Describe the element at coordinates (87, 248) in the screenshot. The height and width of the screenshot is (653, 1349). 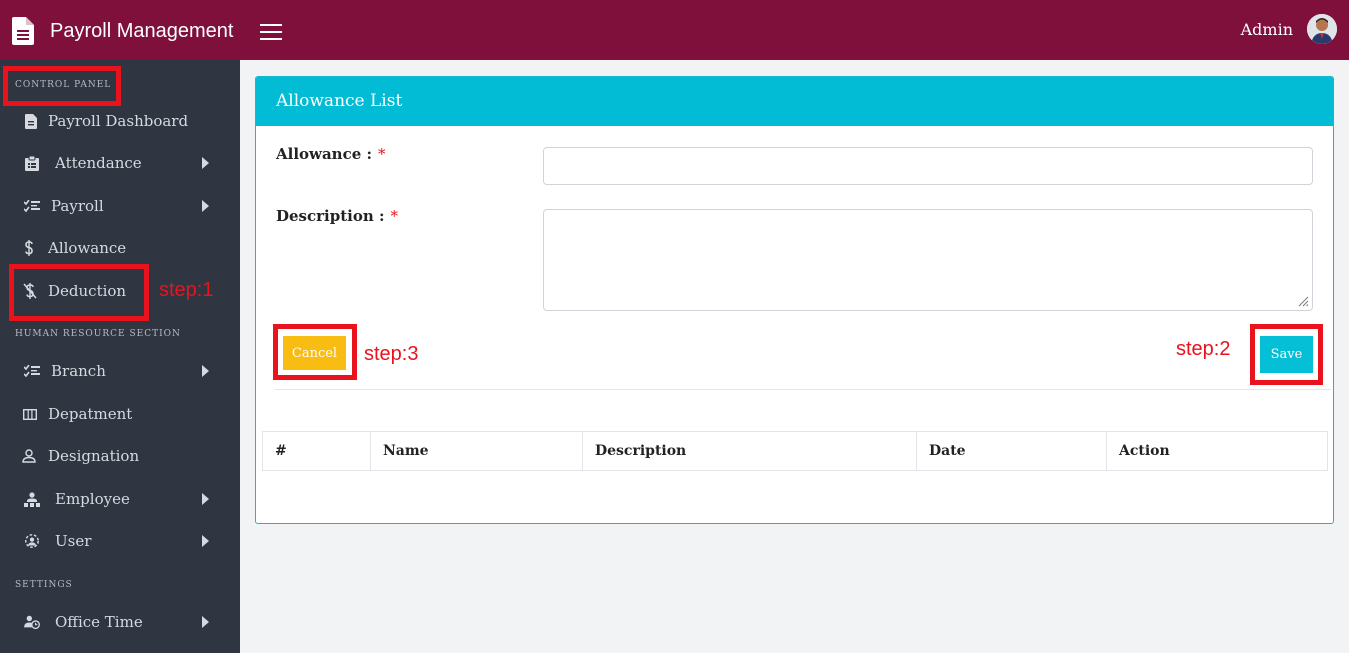
I see `sidebar-item-label: Allowance` at that location.